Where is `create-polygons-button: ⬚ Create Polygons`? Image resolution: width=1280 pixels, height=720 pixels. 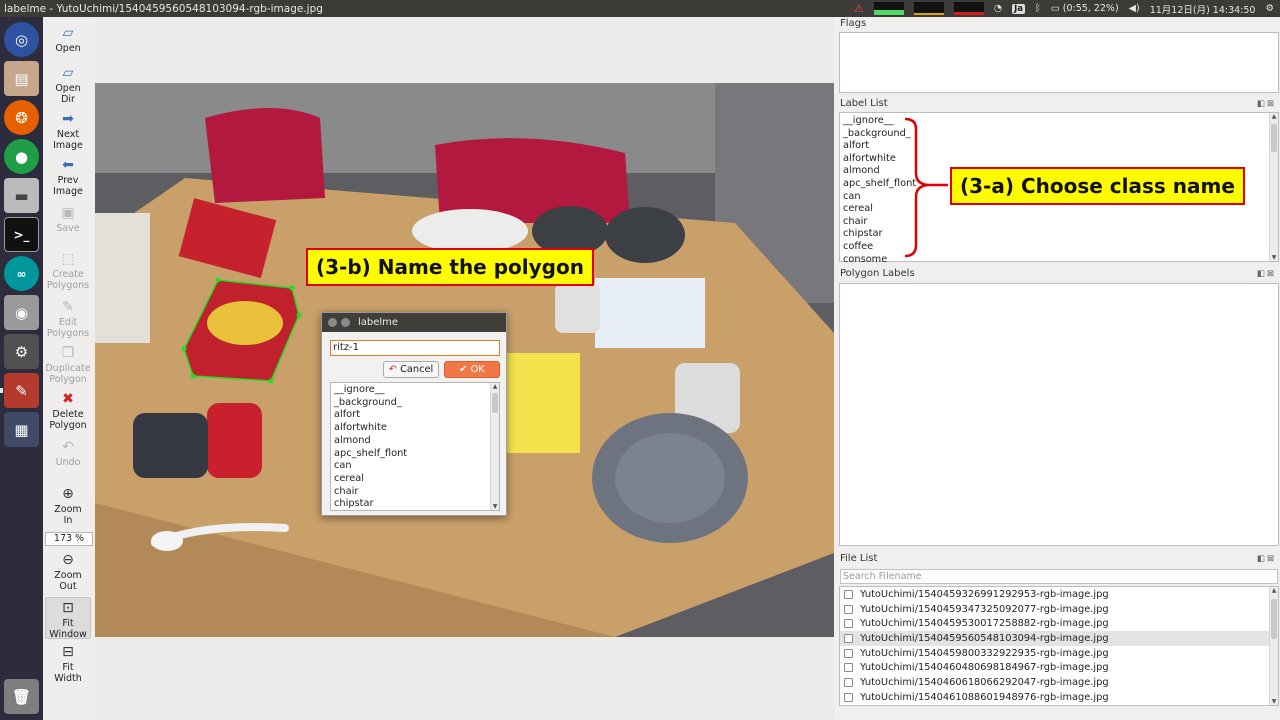
create-polygons-button: ⬚ Create Polygons is located at coordinates (68, 271).